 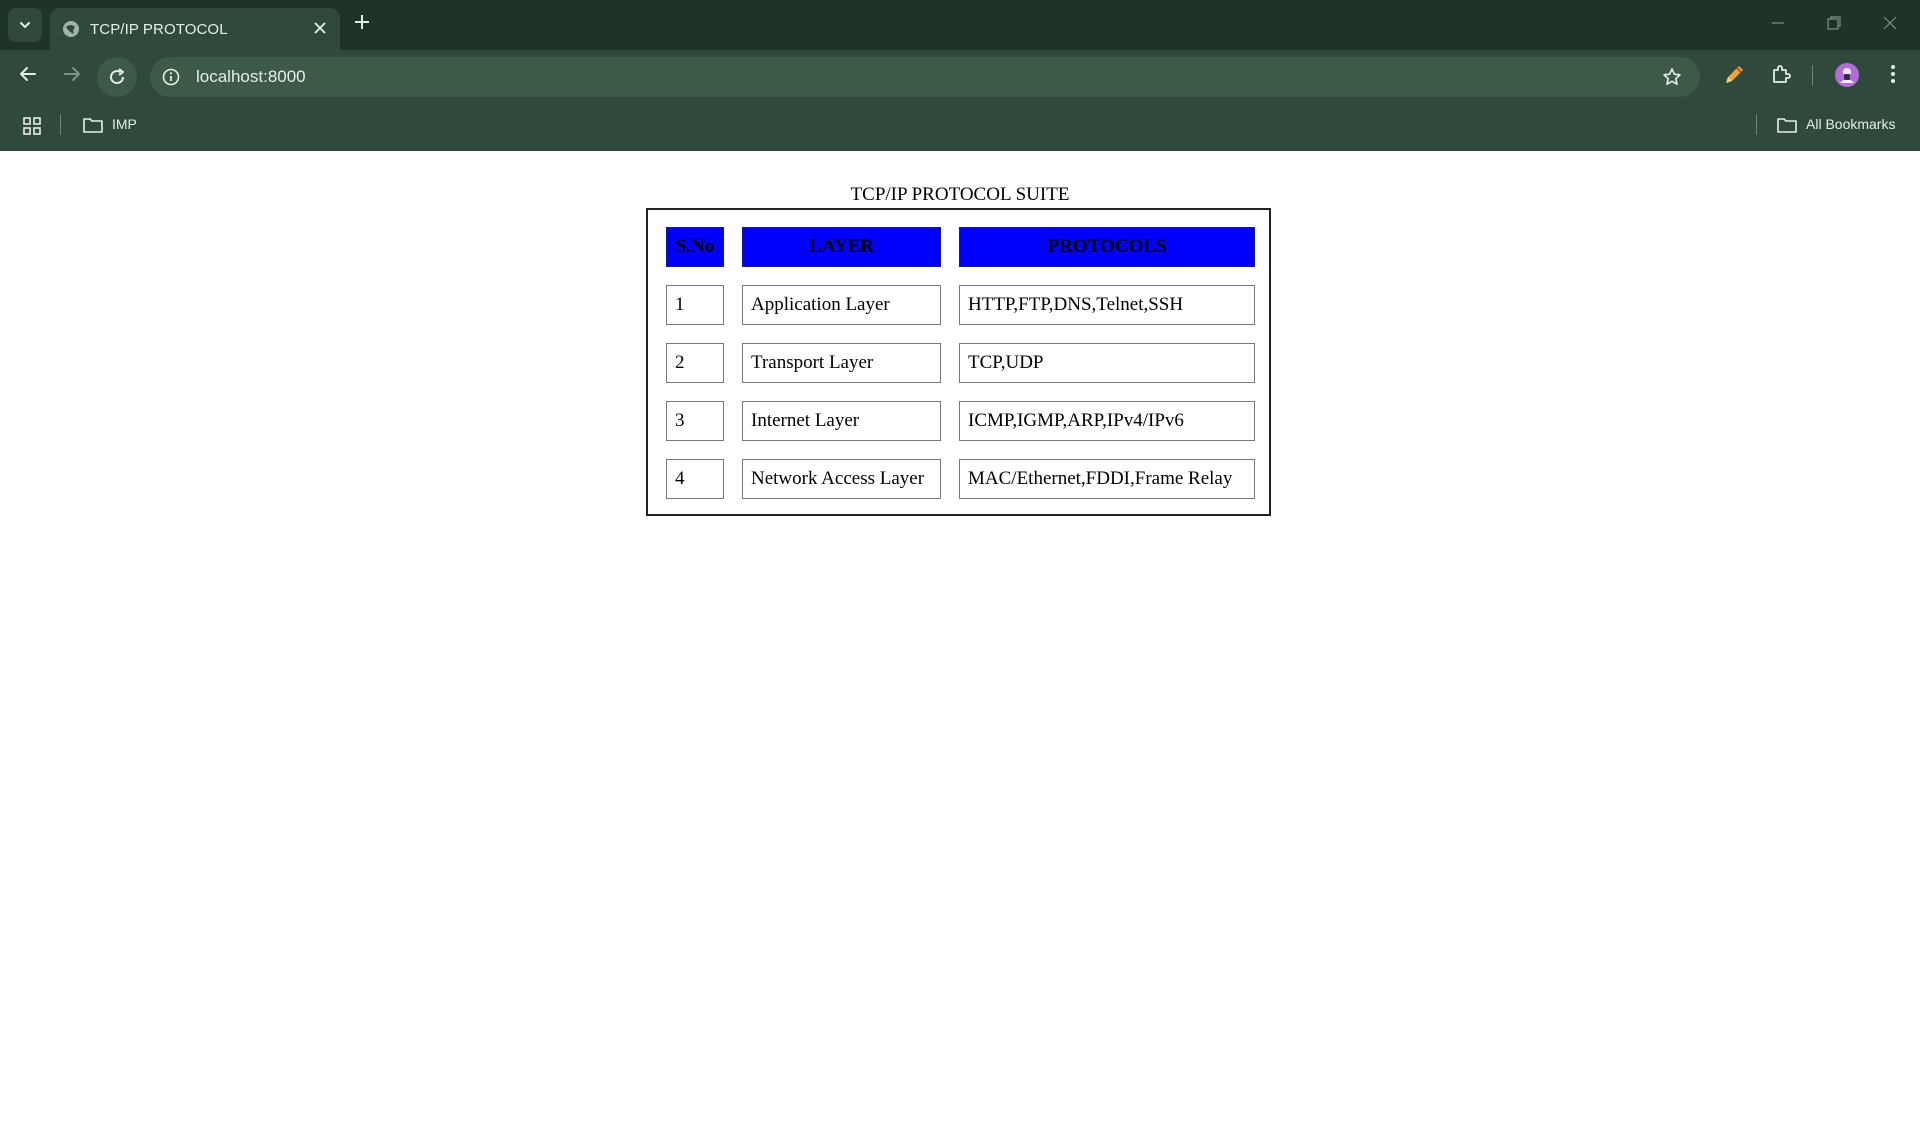 I want to click on kebab-menu-icon, so click(x=1893, y=74).